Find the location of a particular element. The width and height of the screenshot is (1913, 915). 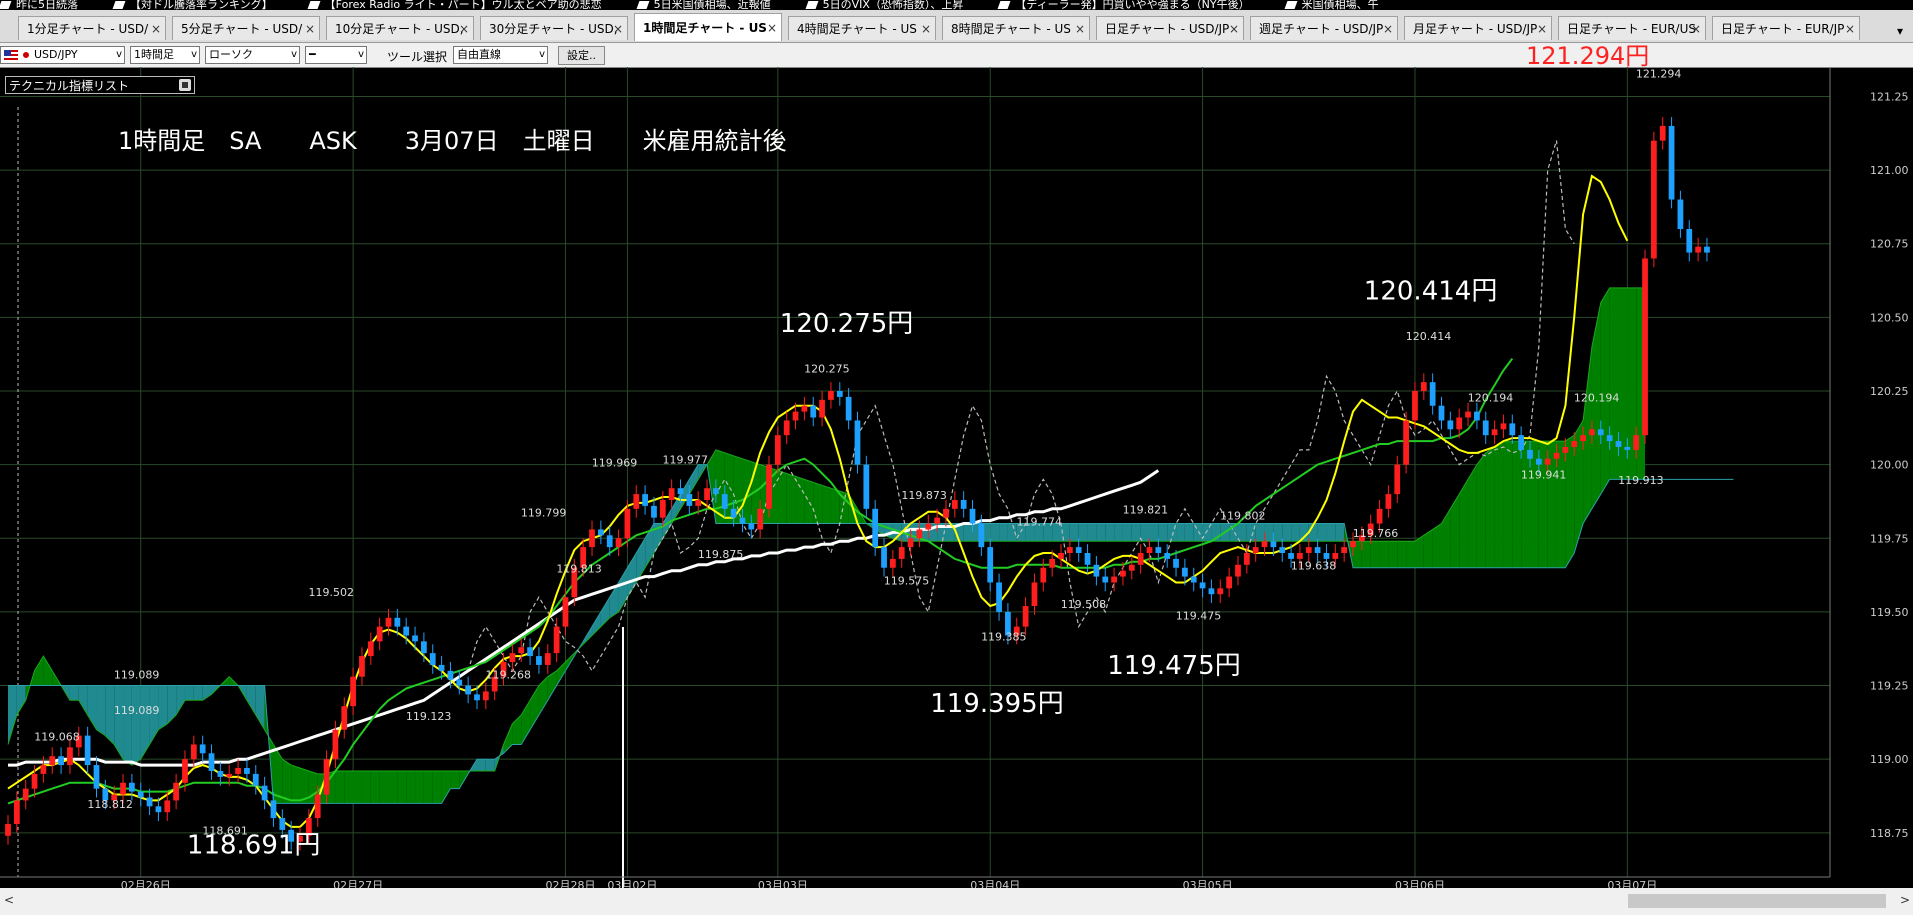

drawing-tool-select: 自由直線 v is located at coordinates (500, 55).